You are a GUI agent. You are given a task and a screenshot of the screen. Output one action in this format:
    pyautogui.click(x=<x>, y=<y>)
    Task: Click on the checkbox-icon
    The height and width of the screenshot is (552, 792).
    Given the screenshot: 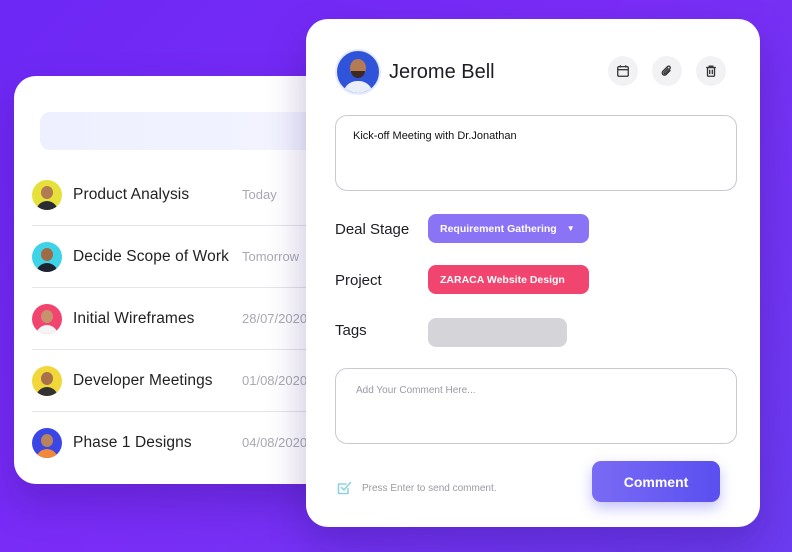 What is the action you would take?
    pyautogui.click(x=344, y=488)
    